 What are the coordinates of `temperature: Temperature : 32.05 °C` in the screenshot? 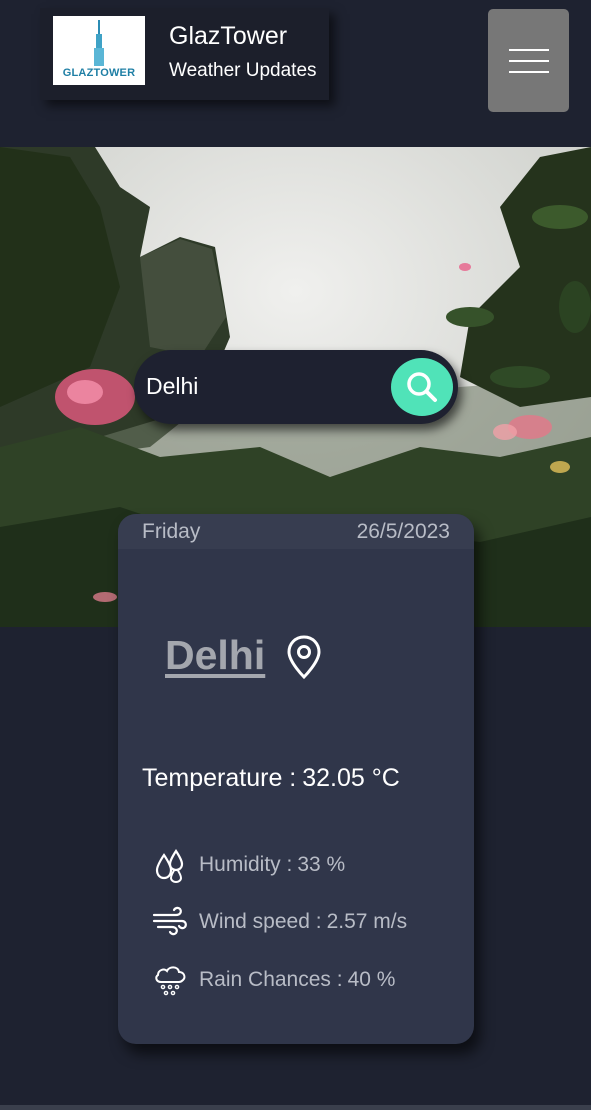 It's located at (271, 778).